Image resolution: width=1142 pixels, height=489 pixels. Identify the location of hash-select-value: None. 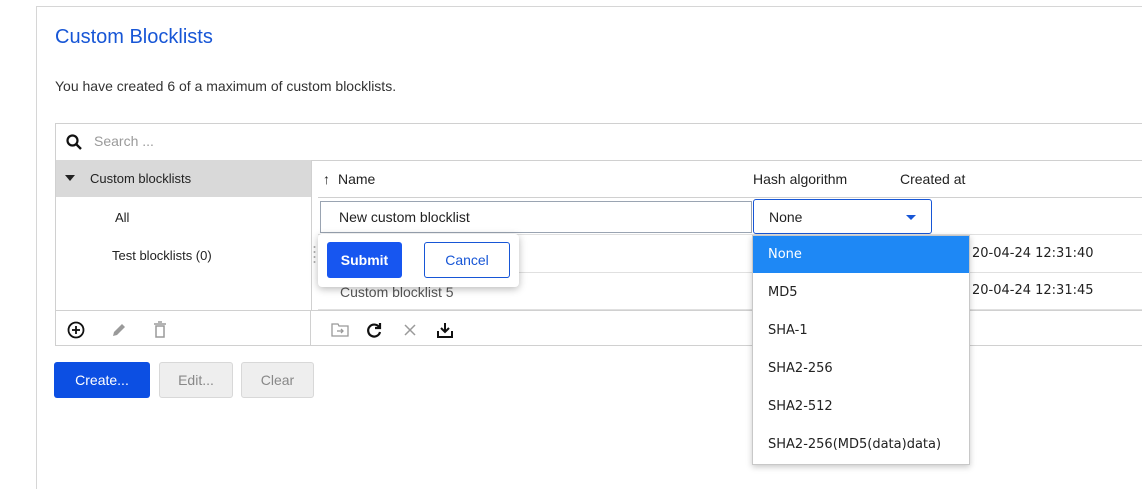
(786, 217).